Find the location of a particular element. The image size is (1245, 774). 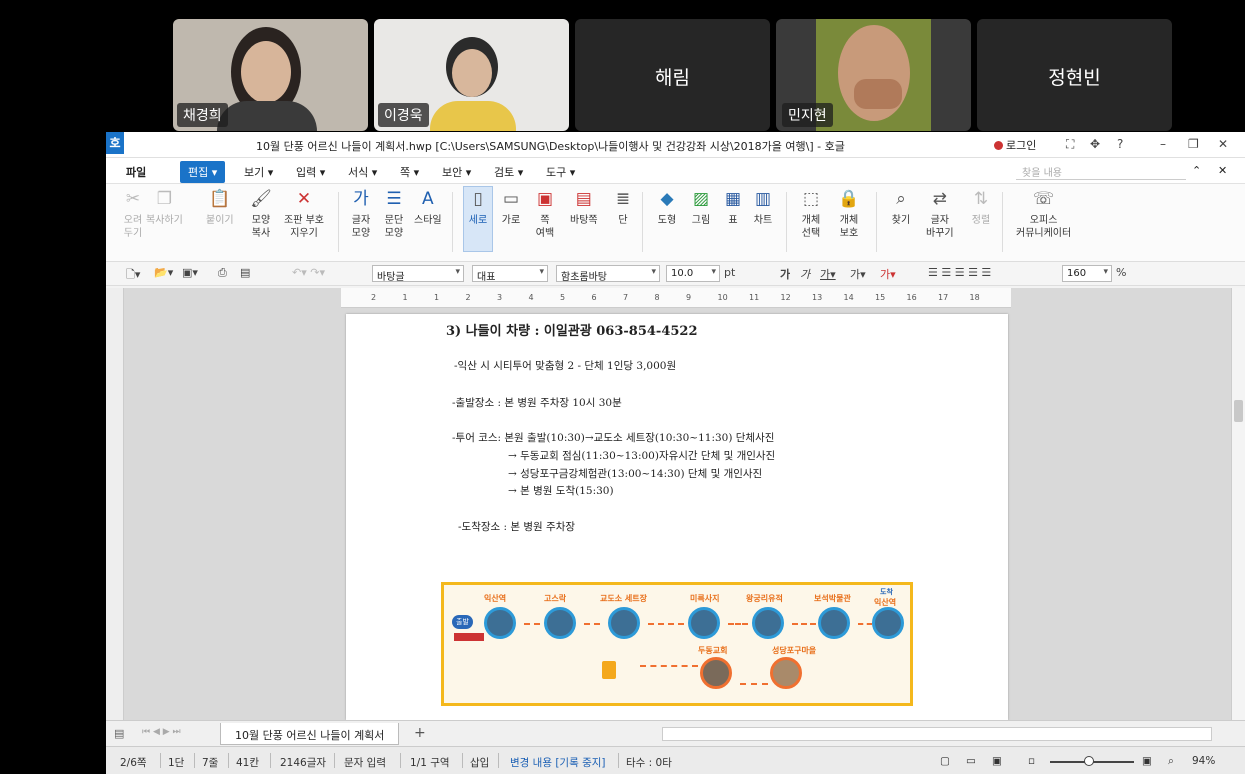

landscape-button: ▭ 가로 is located at coordinates (511, 207).